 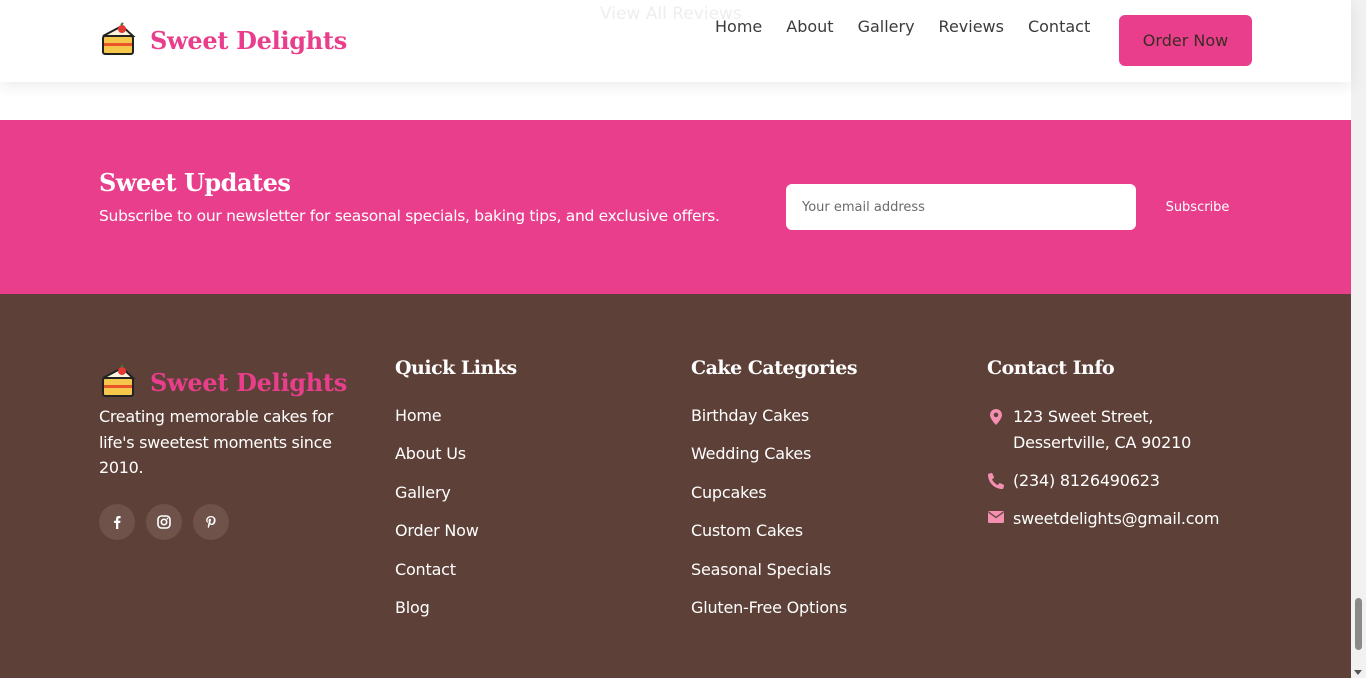 I want to click on quick-link-gallery: Gallery, so click(x=437, y=502).